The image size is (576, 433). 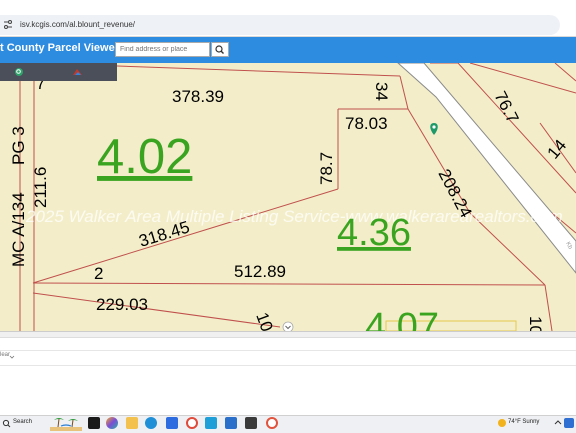 What do you see at coordinates (198, 96) in the screenshot?
I see `dimension-label: 378.39` at bounding box center [198, 96].